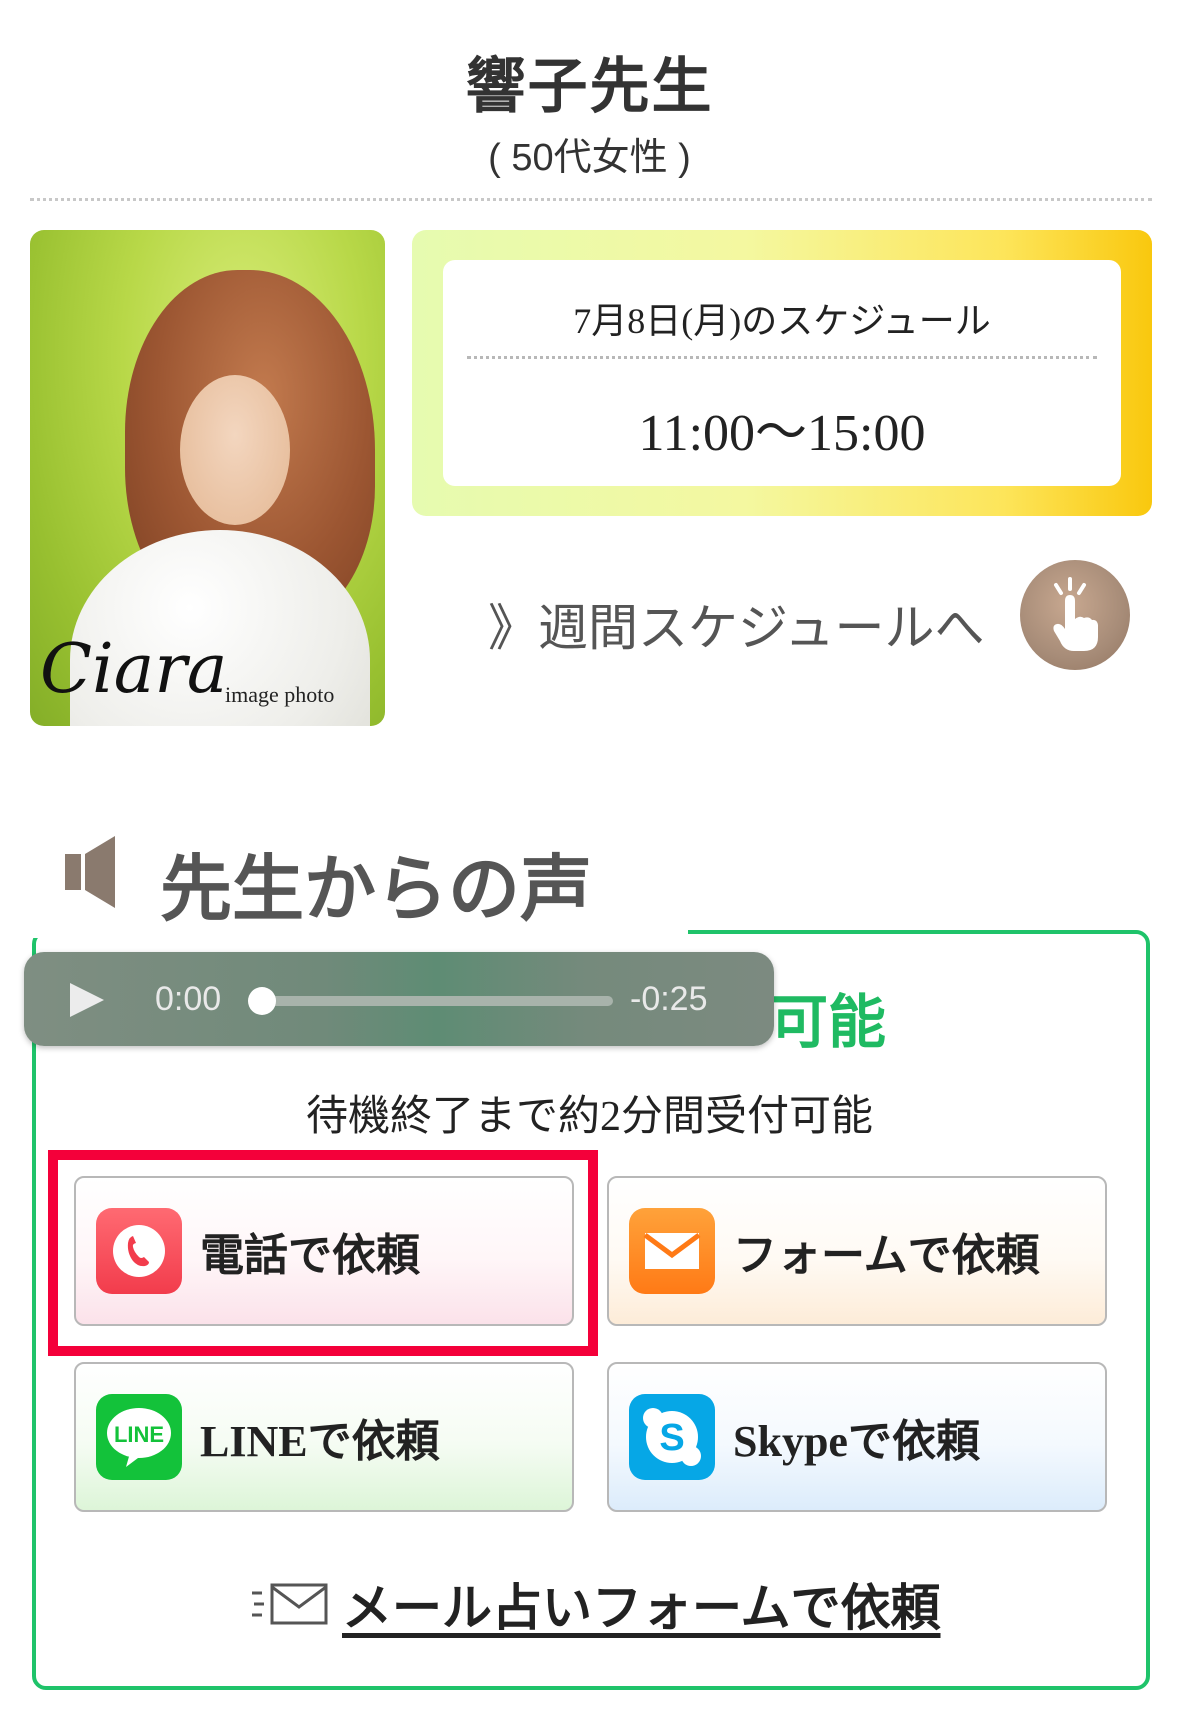 Image resolution: width=1179 pixels, height=1711 pixels. I want to click on line-request-button: LINE LINEで依頼, so click(324, 1437).